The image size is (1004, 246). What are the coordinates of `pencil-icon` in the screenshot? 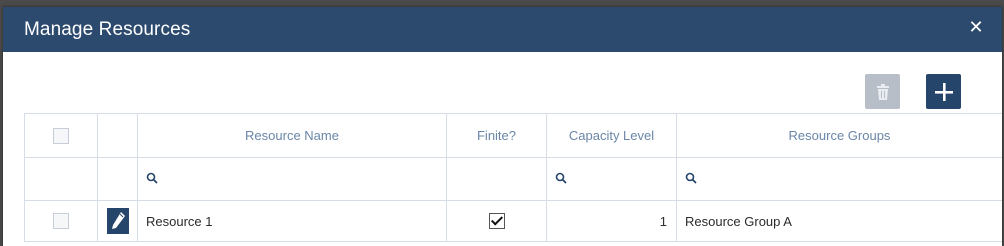 It's located at (117, 221).